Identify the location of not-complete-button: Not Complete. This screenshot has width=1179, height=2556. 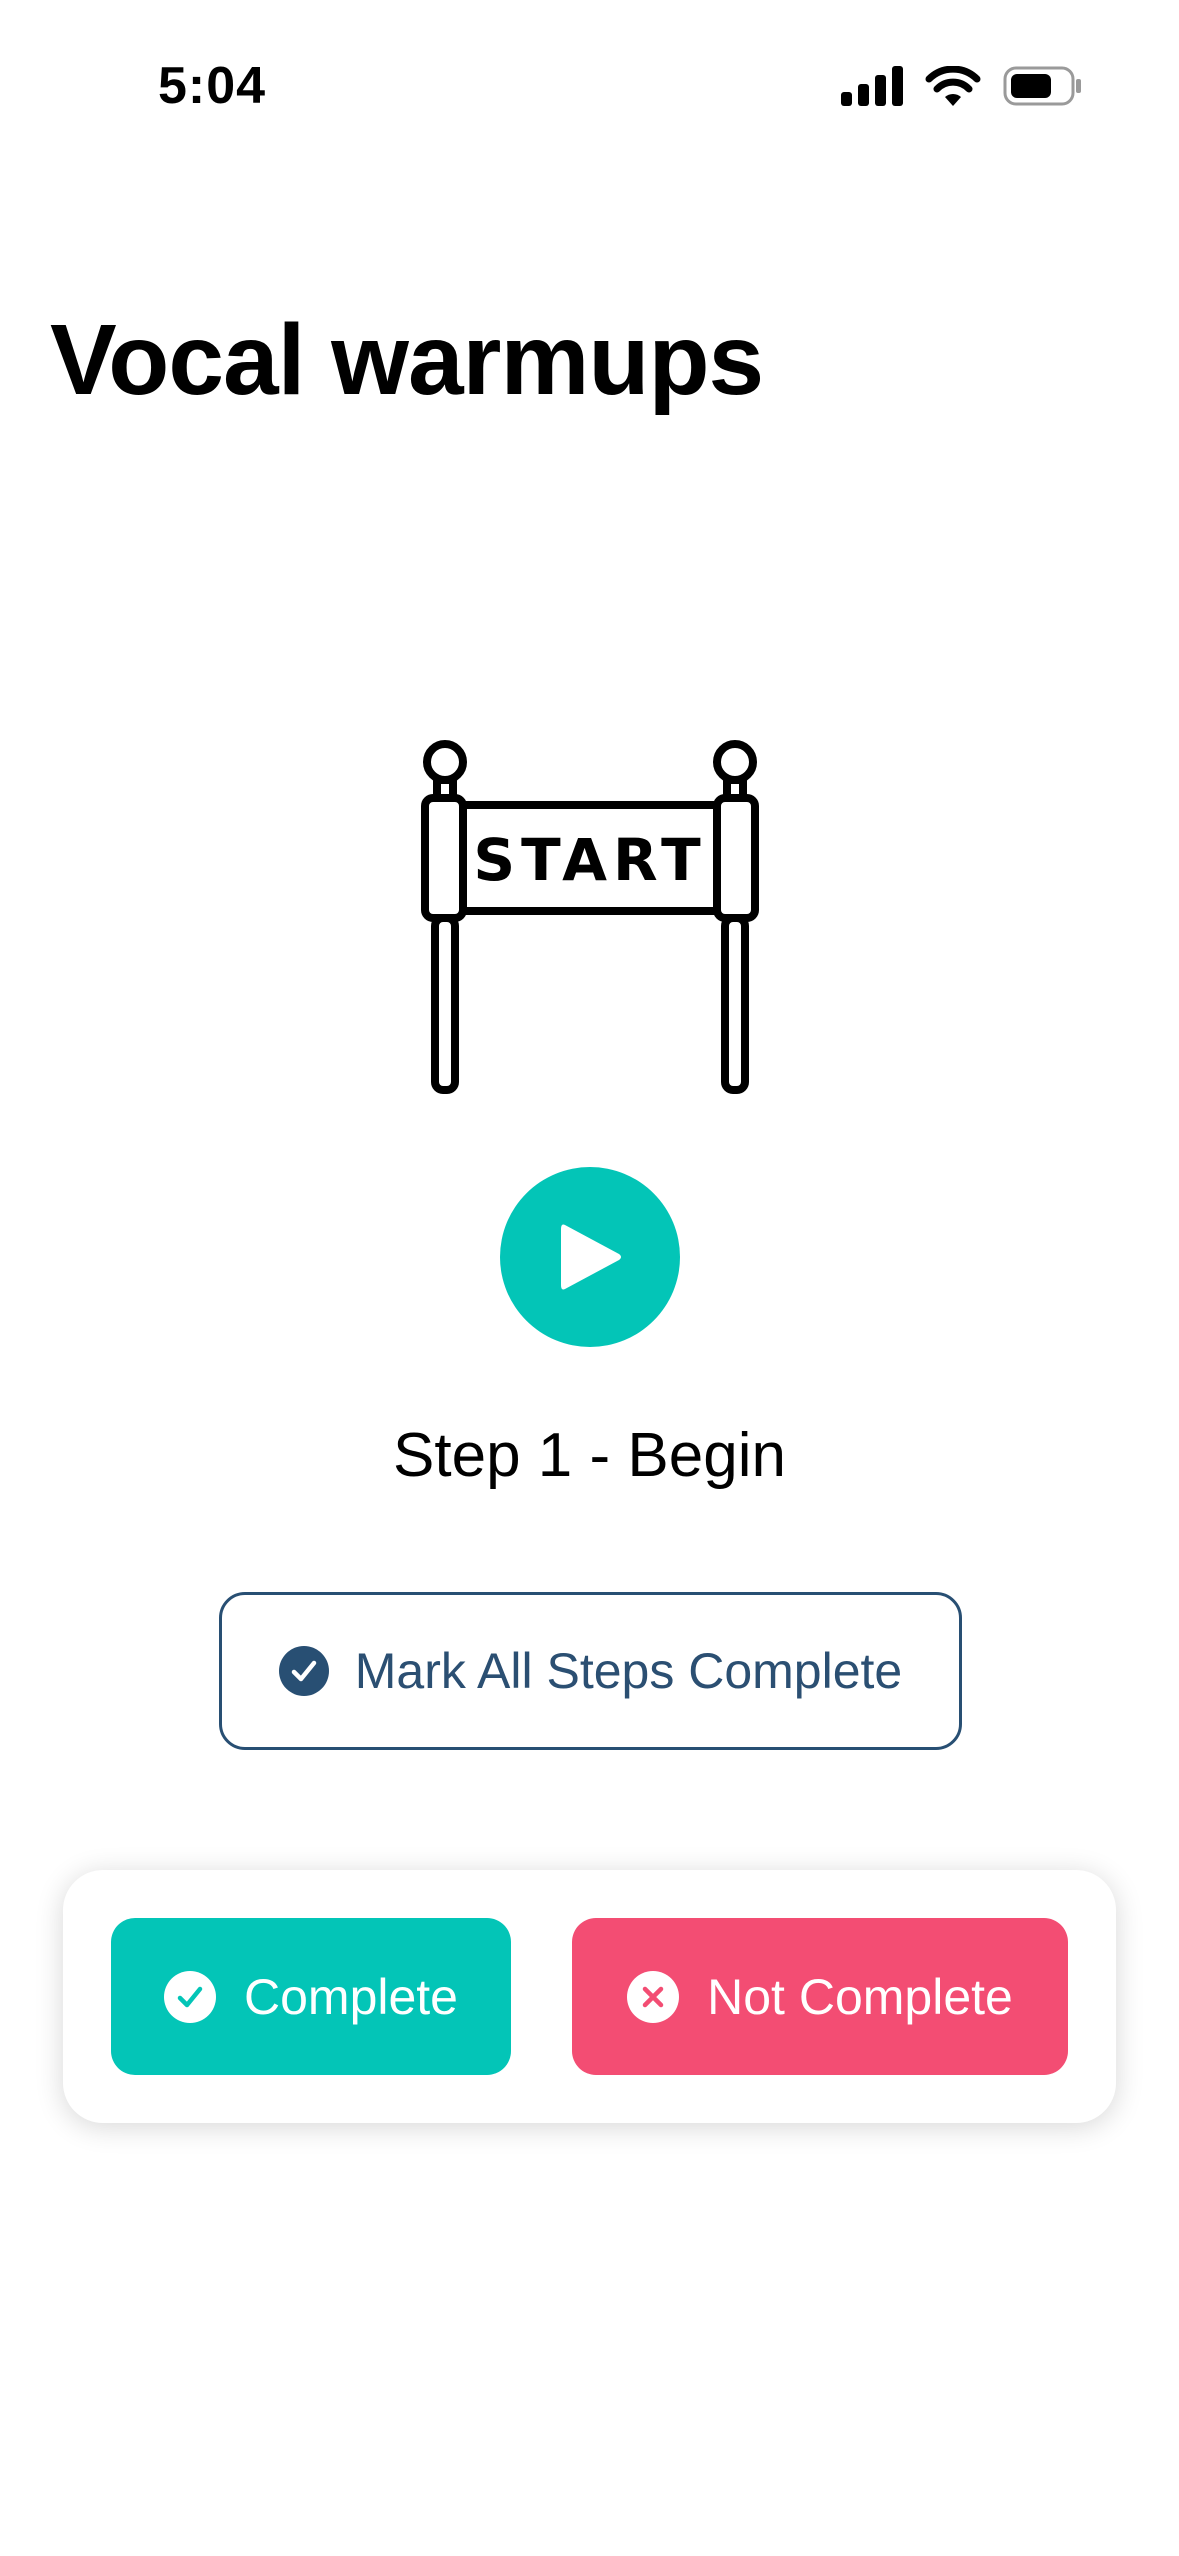
(820, 1996).